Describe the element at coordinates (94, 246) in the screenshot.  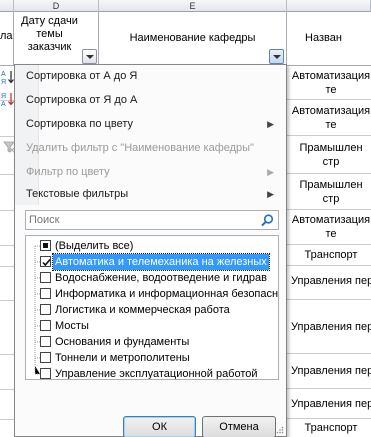
I see `list-item-label: (Выделить все)` at that location.